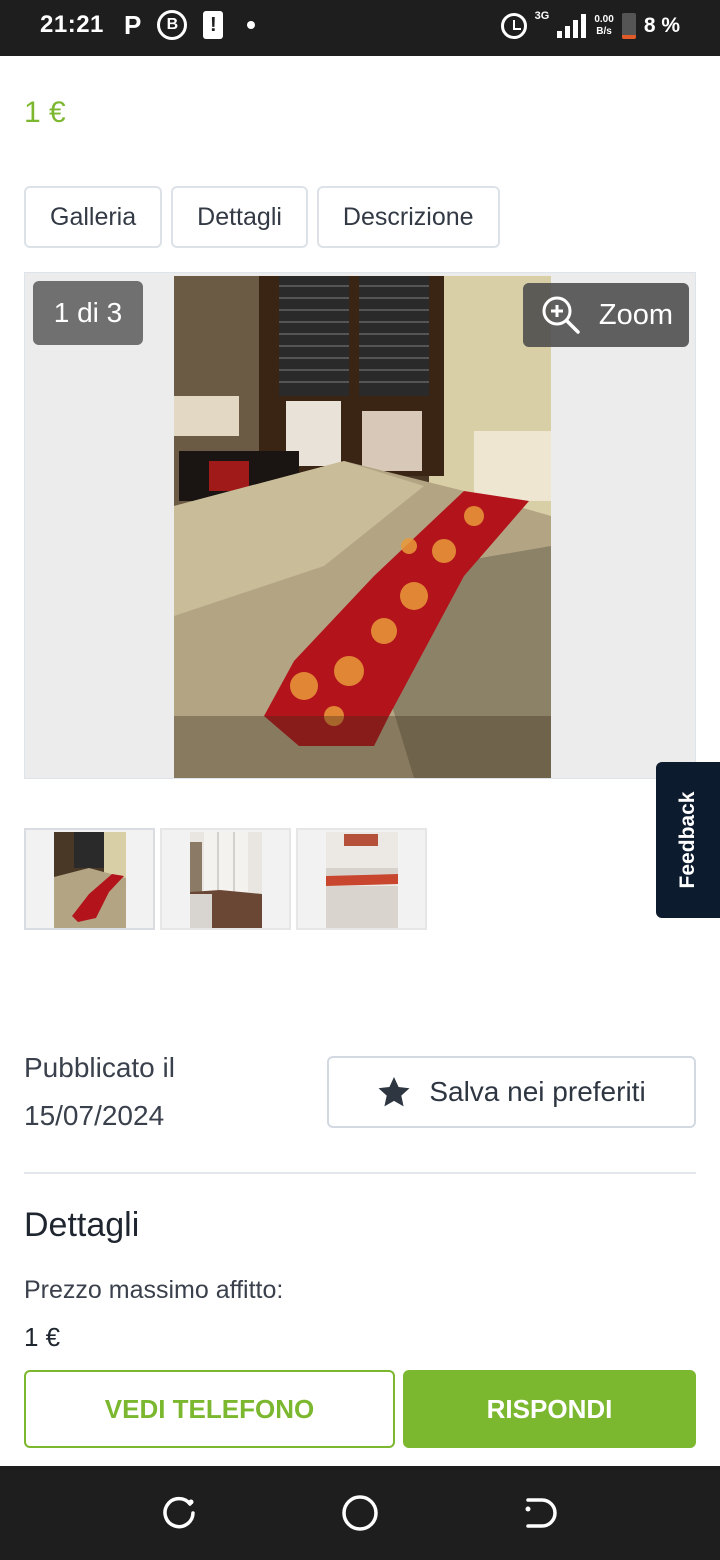  What do you see at coordinates (94, 1115) in the screenshot?
I see `published-date: 15/07/2024` at bounding box center [94, 1115].